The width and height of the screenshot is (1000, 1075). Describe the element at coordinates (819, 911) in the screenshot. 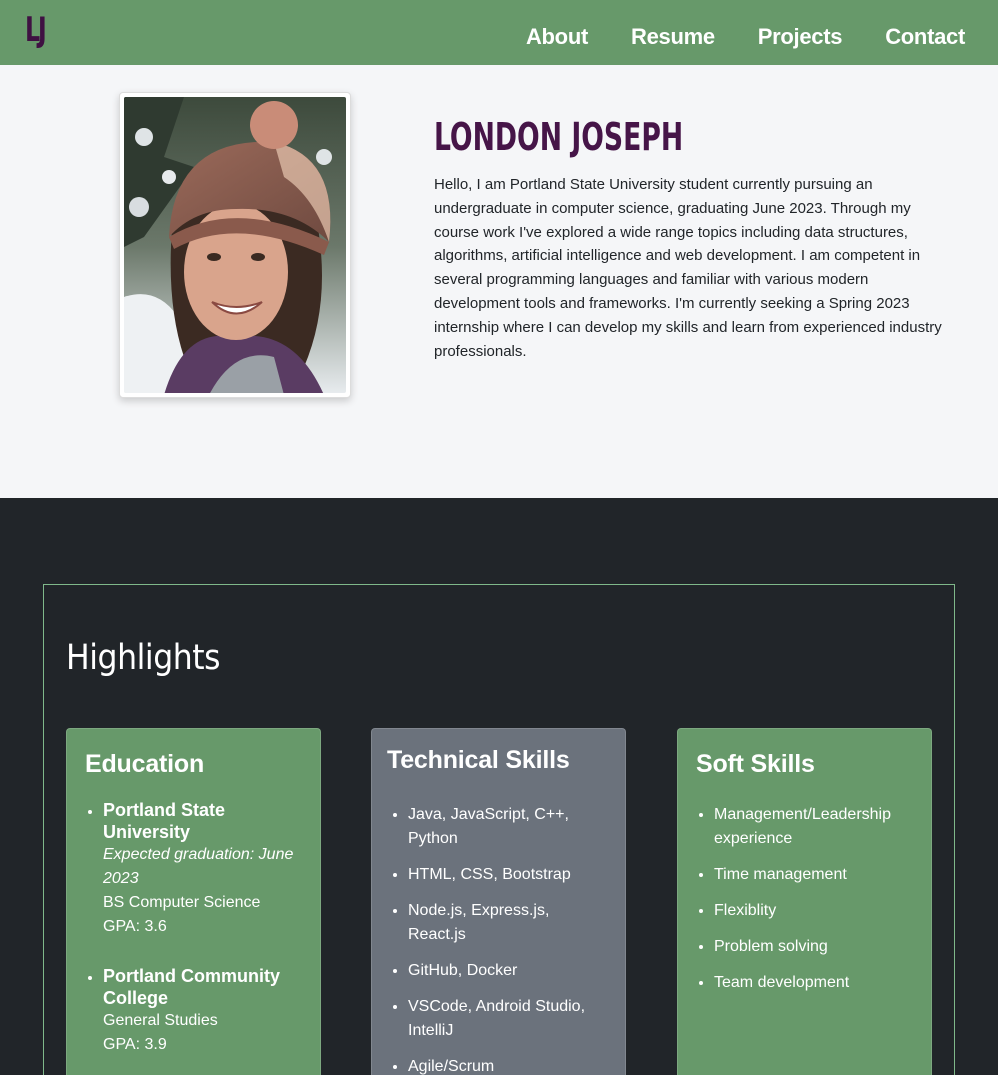

I see `list-item: Flexiblity` at that location.